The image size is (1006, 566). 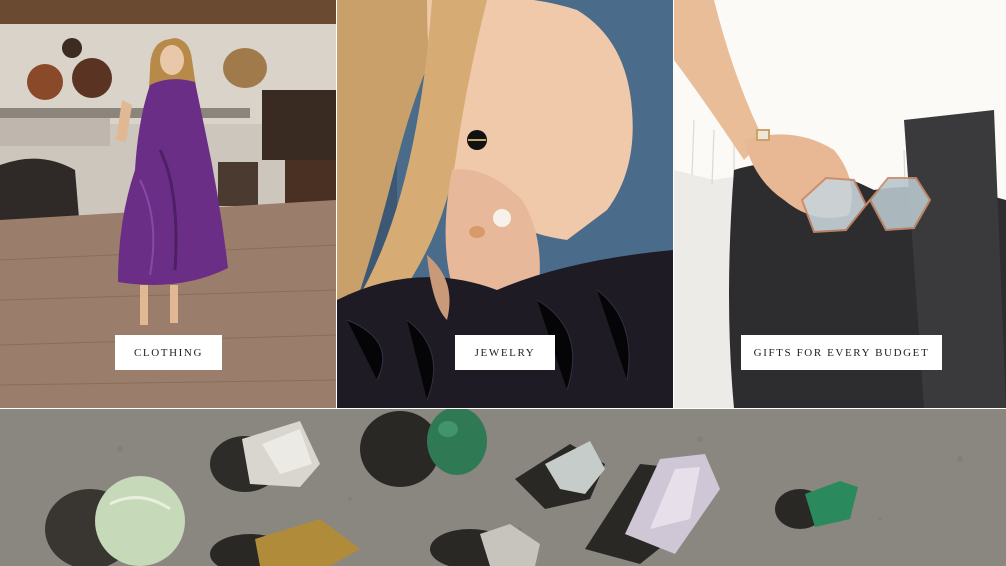 What do you see at coordinates (168, 352) in the screenshot?
I see `clothing-category-button: CLOTHING` at bounding box center [168, 352].